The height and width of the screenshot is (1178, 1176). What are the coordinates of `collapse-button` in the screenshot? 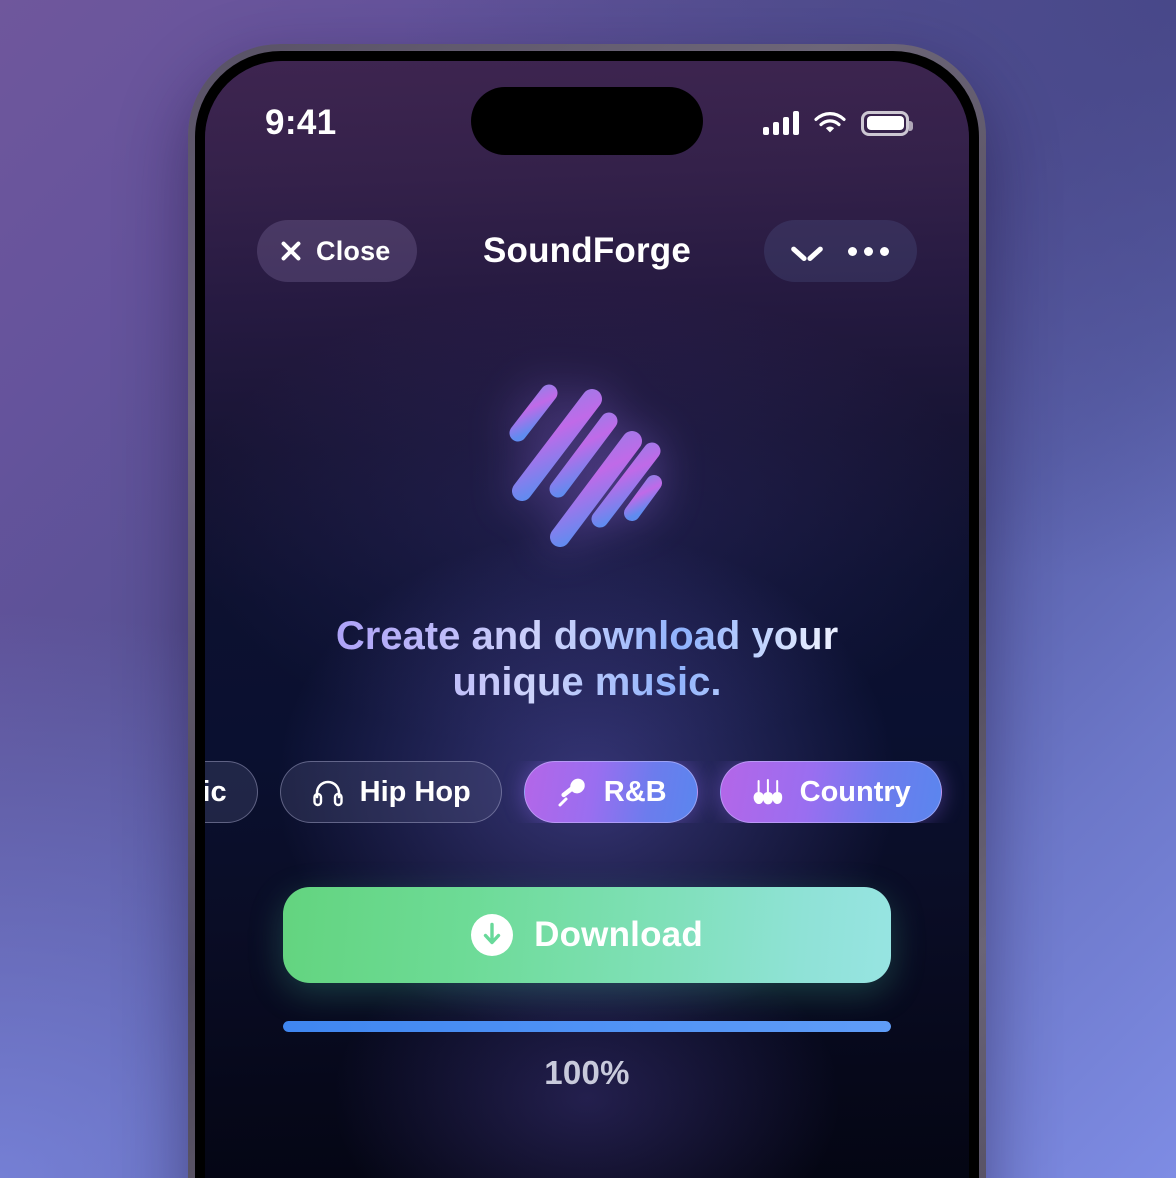 It's located at (807, 251).